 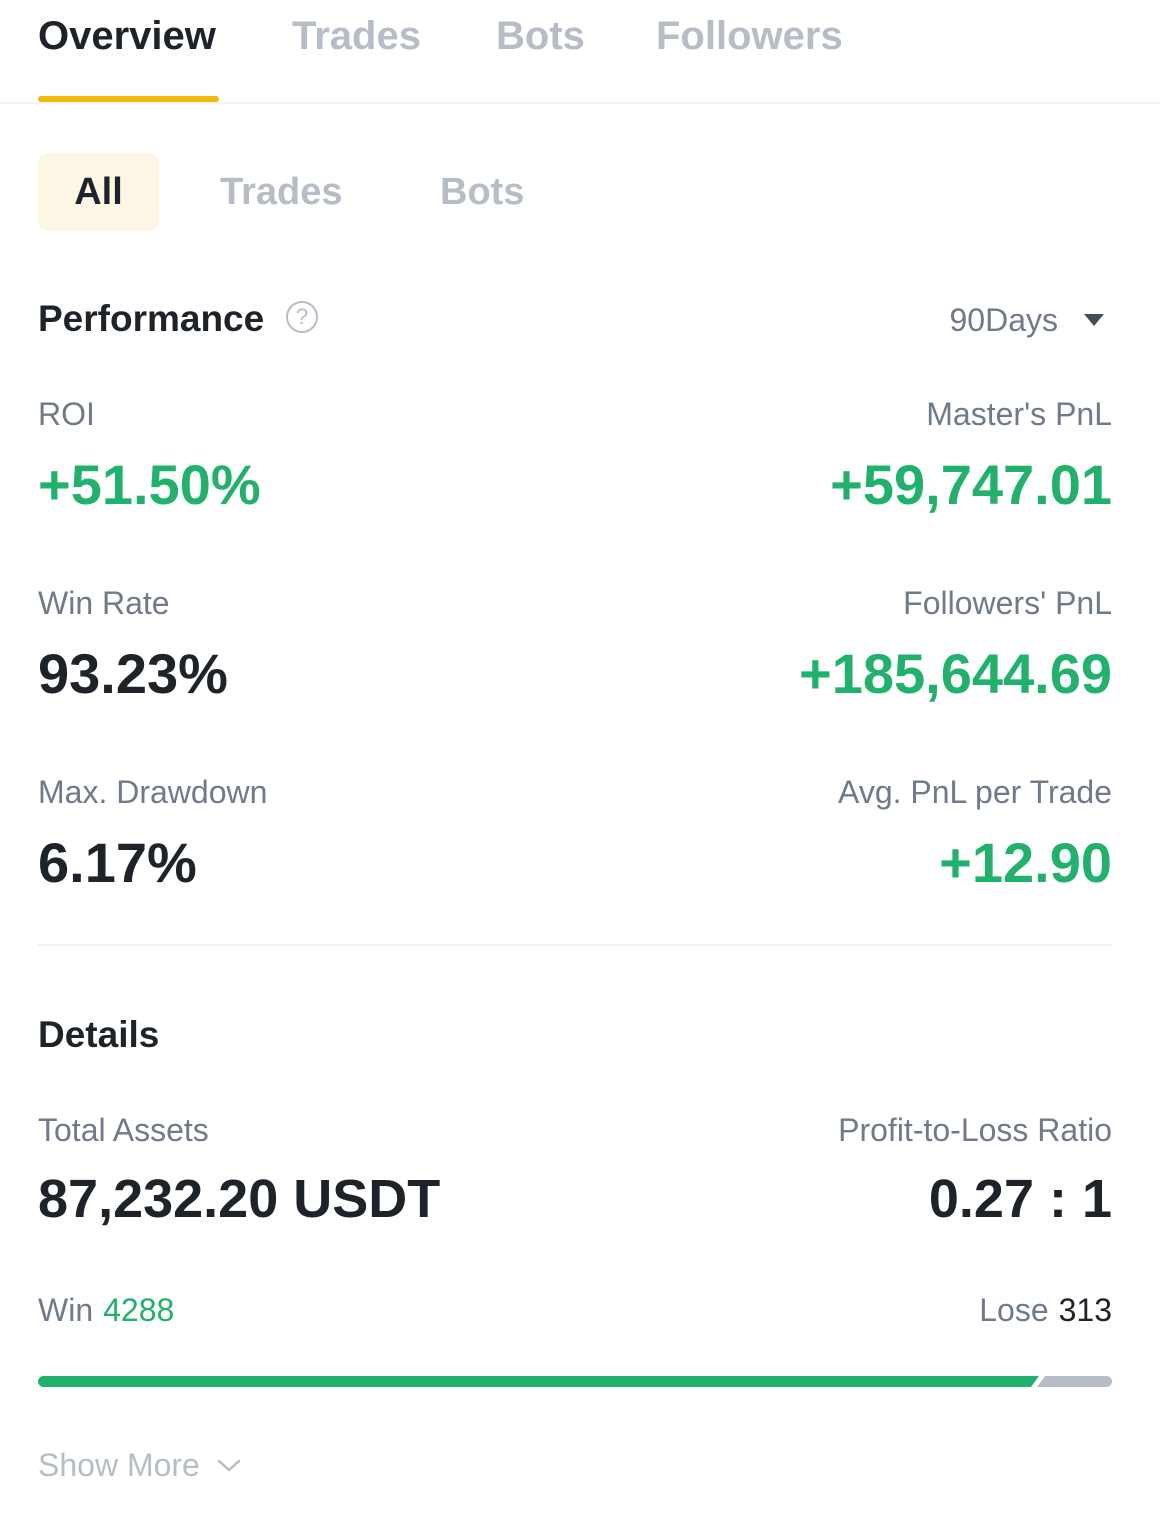 What do you see at coordinates (66, 1310) in the screenshot?
I see `win-label: Win` at bounding box center [66, 1310].